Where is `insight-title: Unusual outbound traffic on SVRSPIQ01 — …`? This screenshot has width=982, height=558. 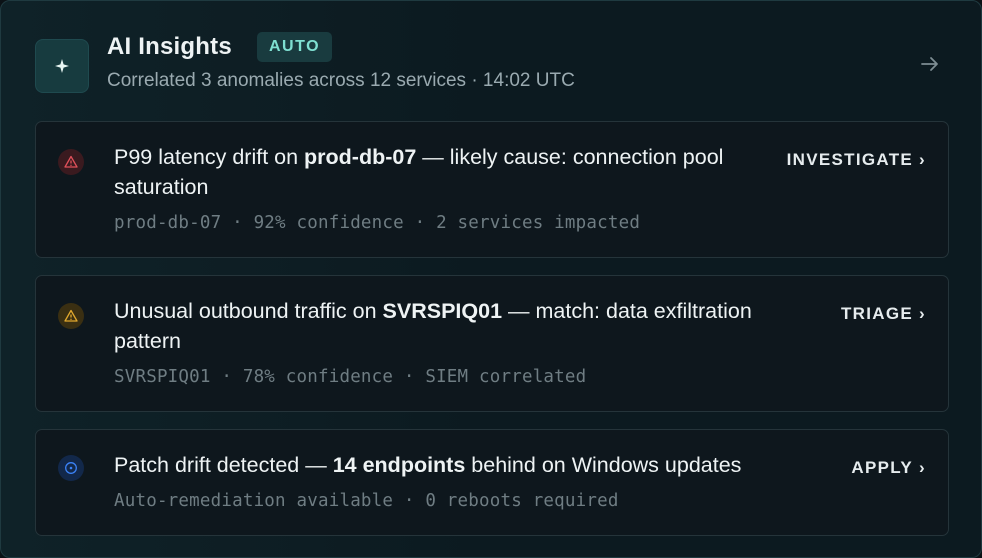
insight-title: Unusual outbound traffic on SVRSPIQ01 — … is located at coordinates (433, 326).